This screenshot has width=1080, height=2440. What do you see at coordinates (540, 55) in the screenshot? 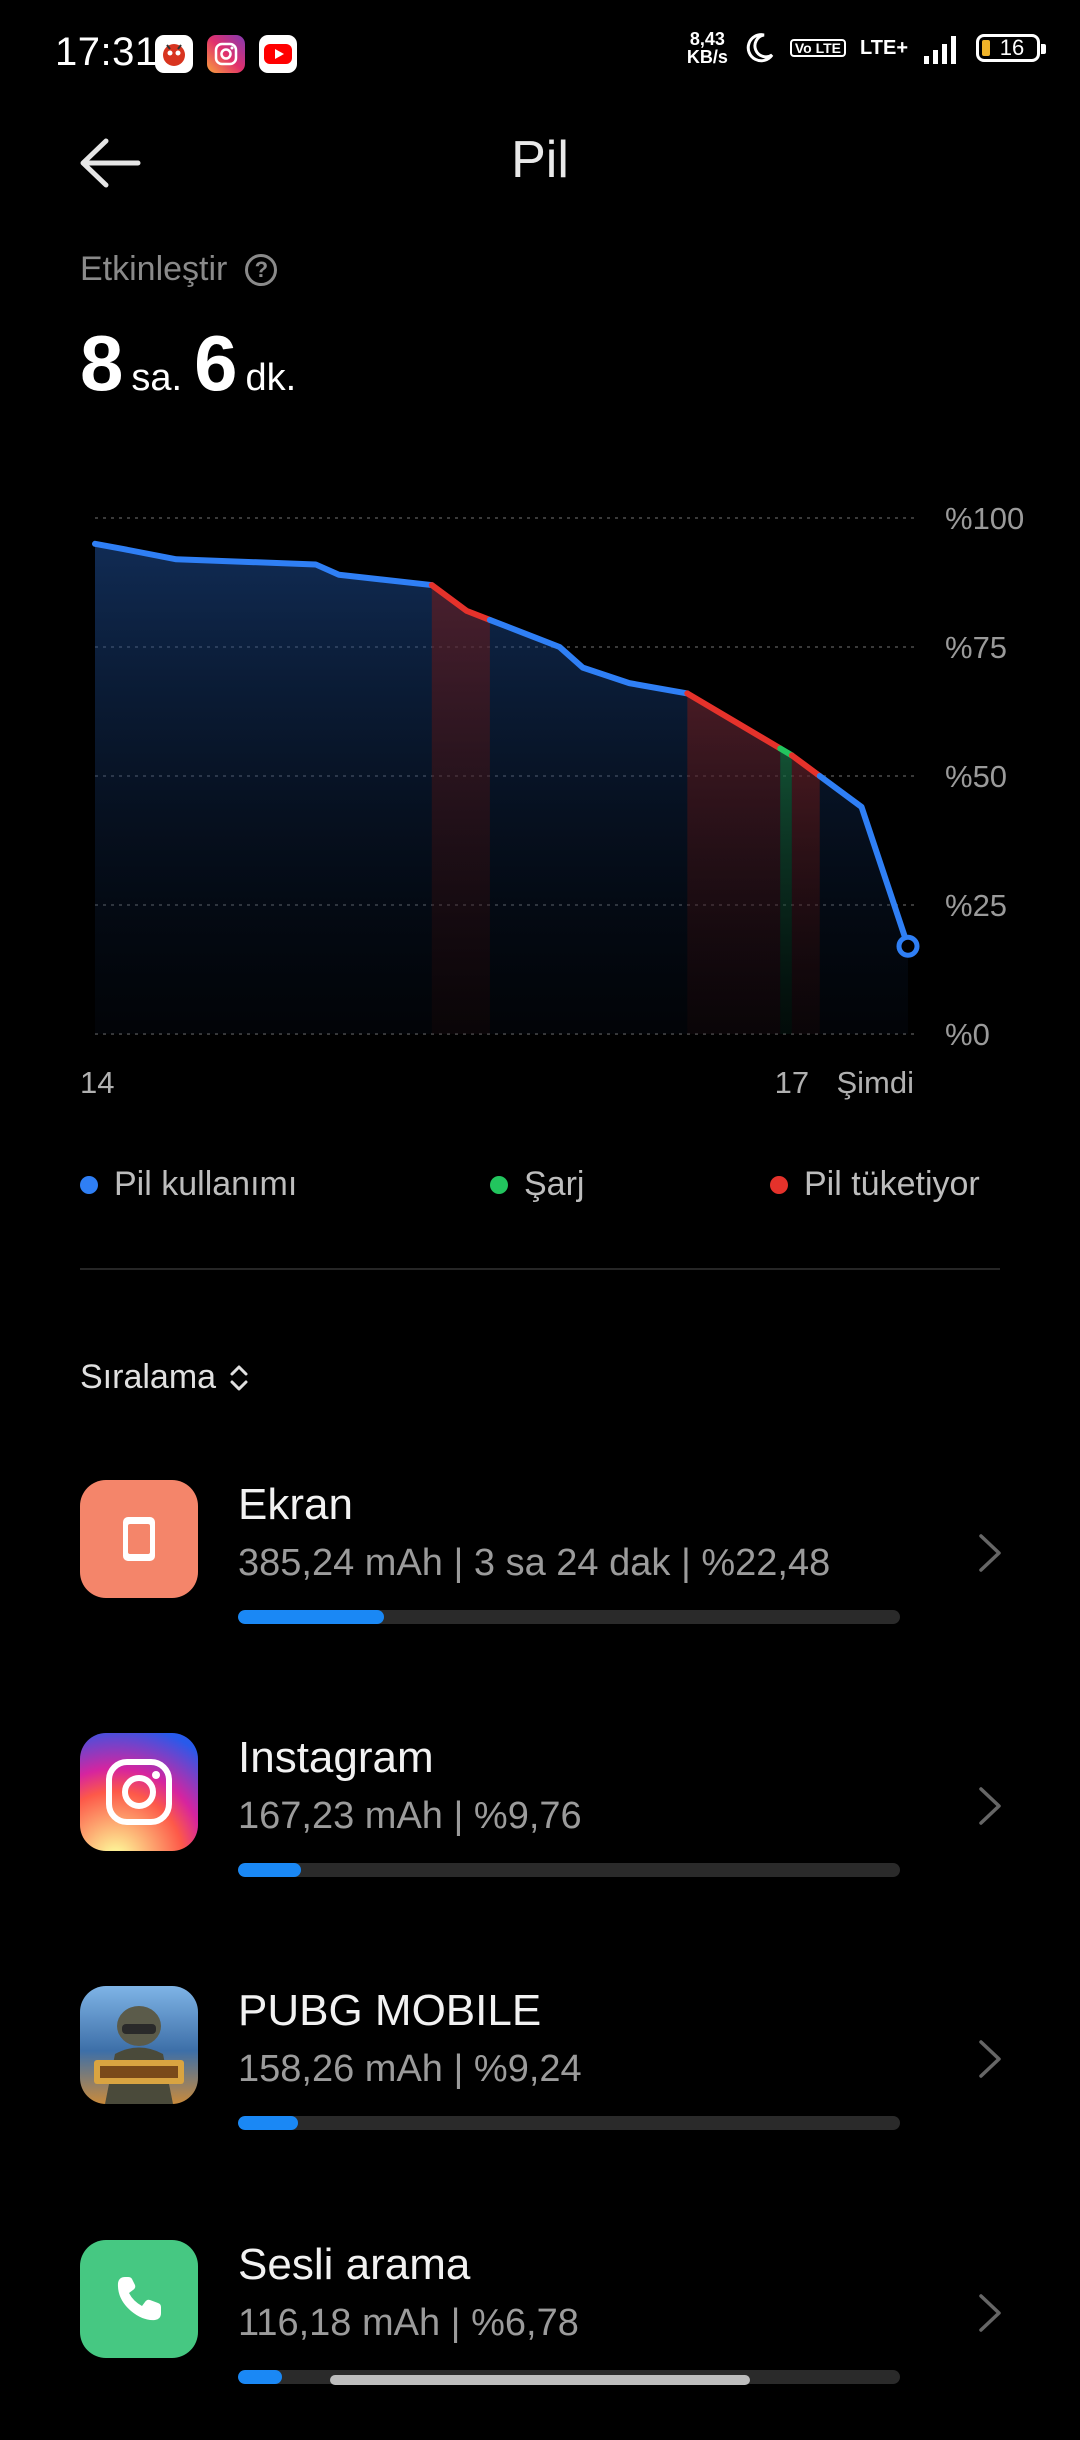
I see `status-bar: 17:31 8,43 KB/s Vo LTE LTE+ 16` at bounding box center [540, 55].